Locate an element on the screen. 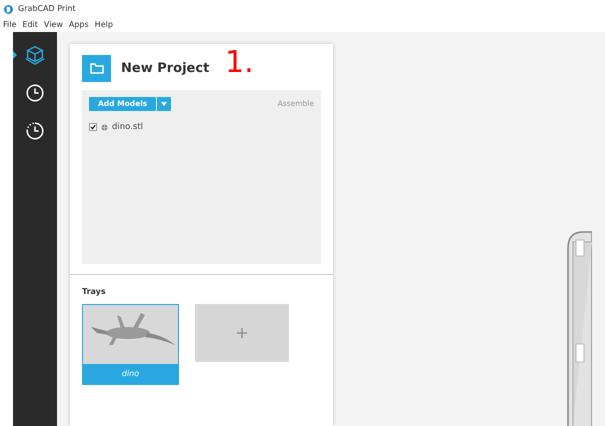 This screenshot has height=426, width=605. dropdown-button is located at coordinates (164, 104).